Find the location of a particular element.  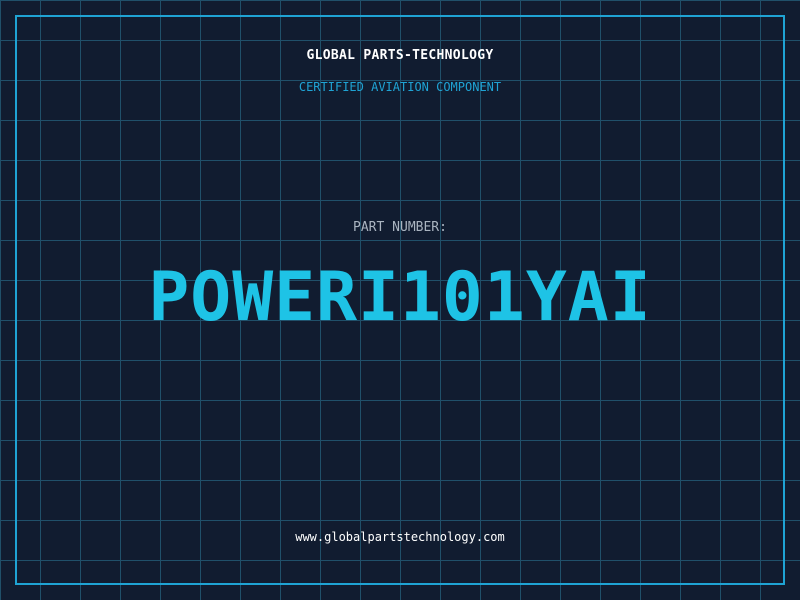

company-name: GLOBAL PARTS-TECHNOLOGY is located at coordinates (400, 55).